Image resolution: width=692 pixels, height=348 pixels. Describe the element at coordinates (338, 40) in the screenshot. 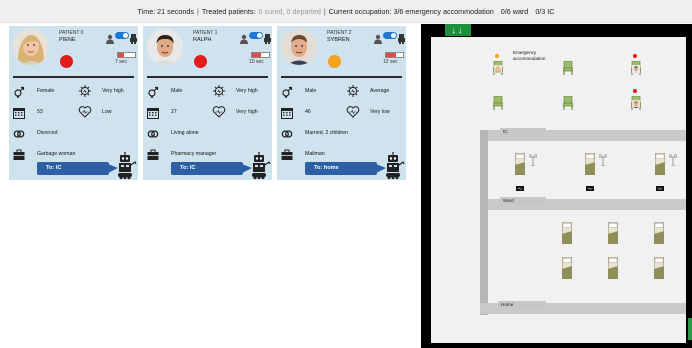

I see `patient-name: SYBREN` at that location.